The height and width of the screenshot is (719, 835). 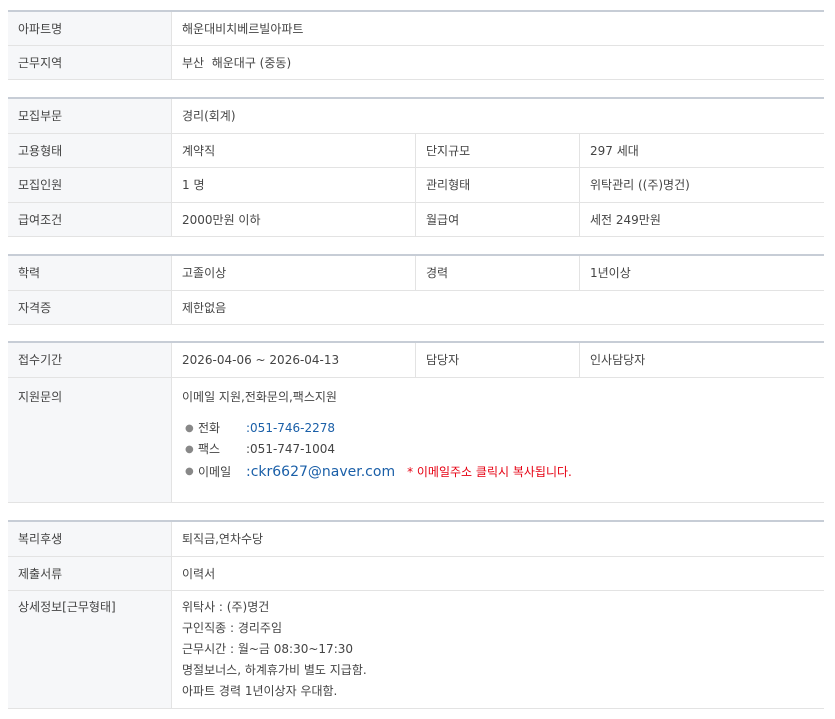 What do you see at coordinates (416, 308) in the screenshot?
I see `cert-row: 자격증 제한없음` at bounding box center [416, 308].